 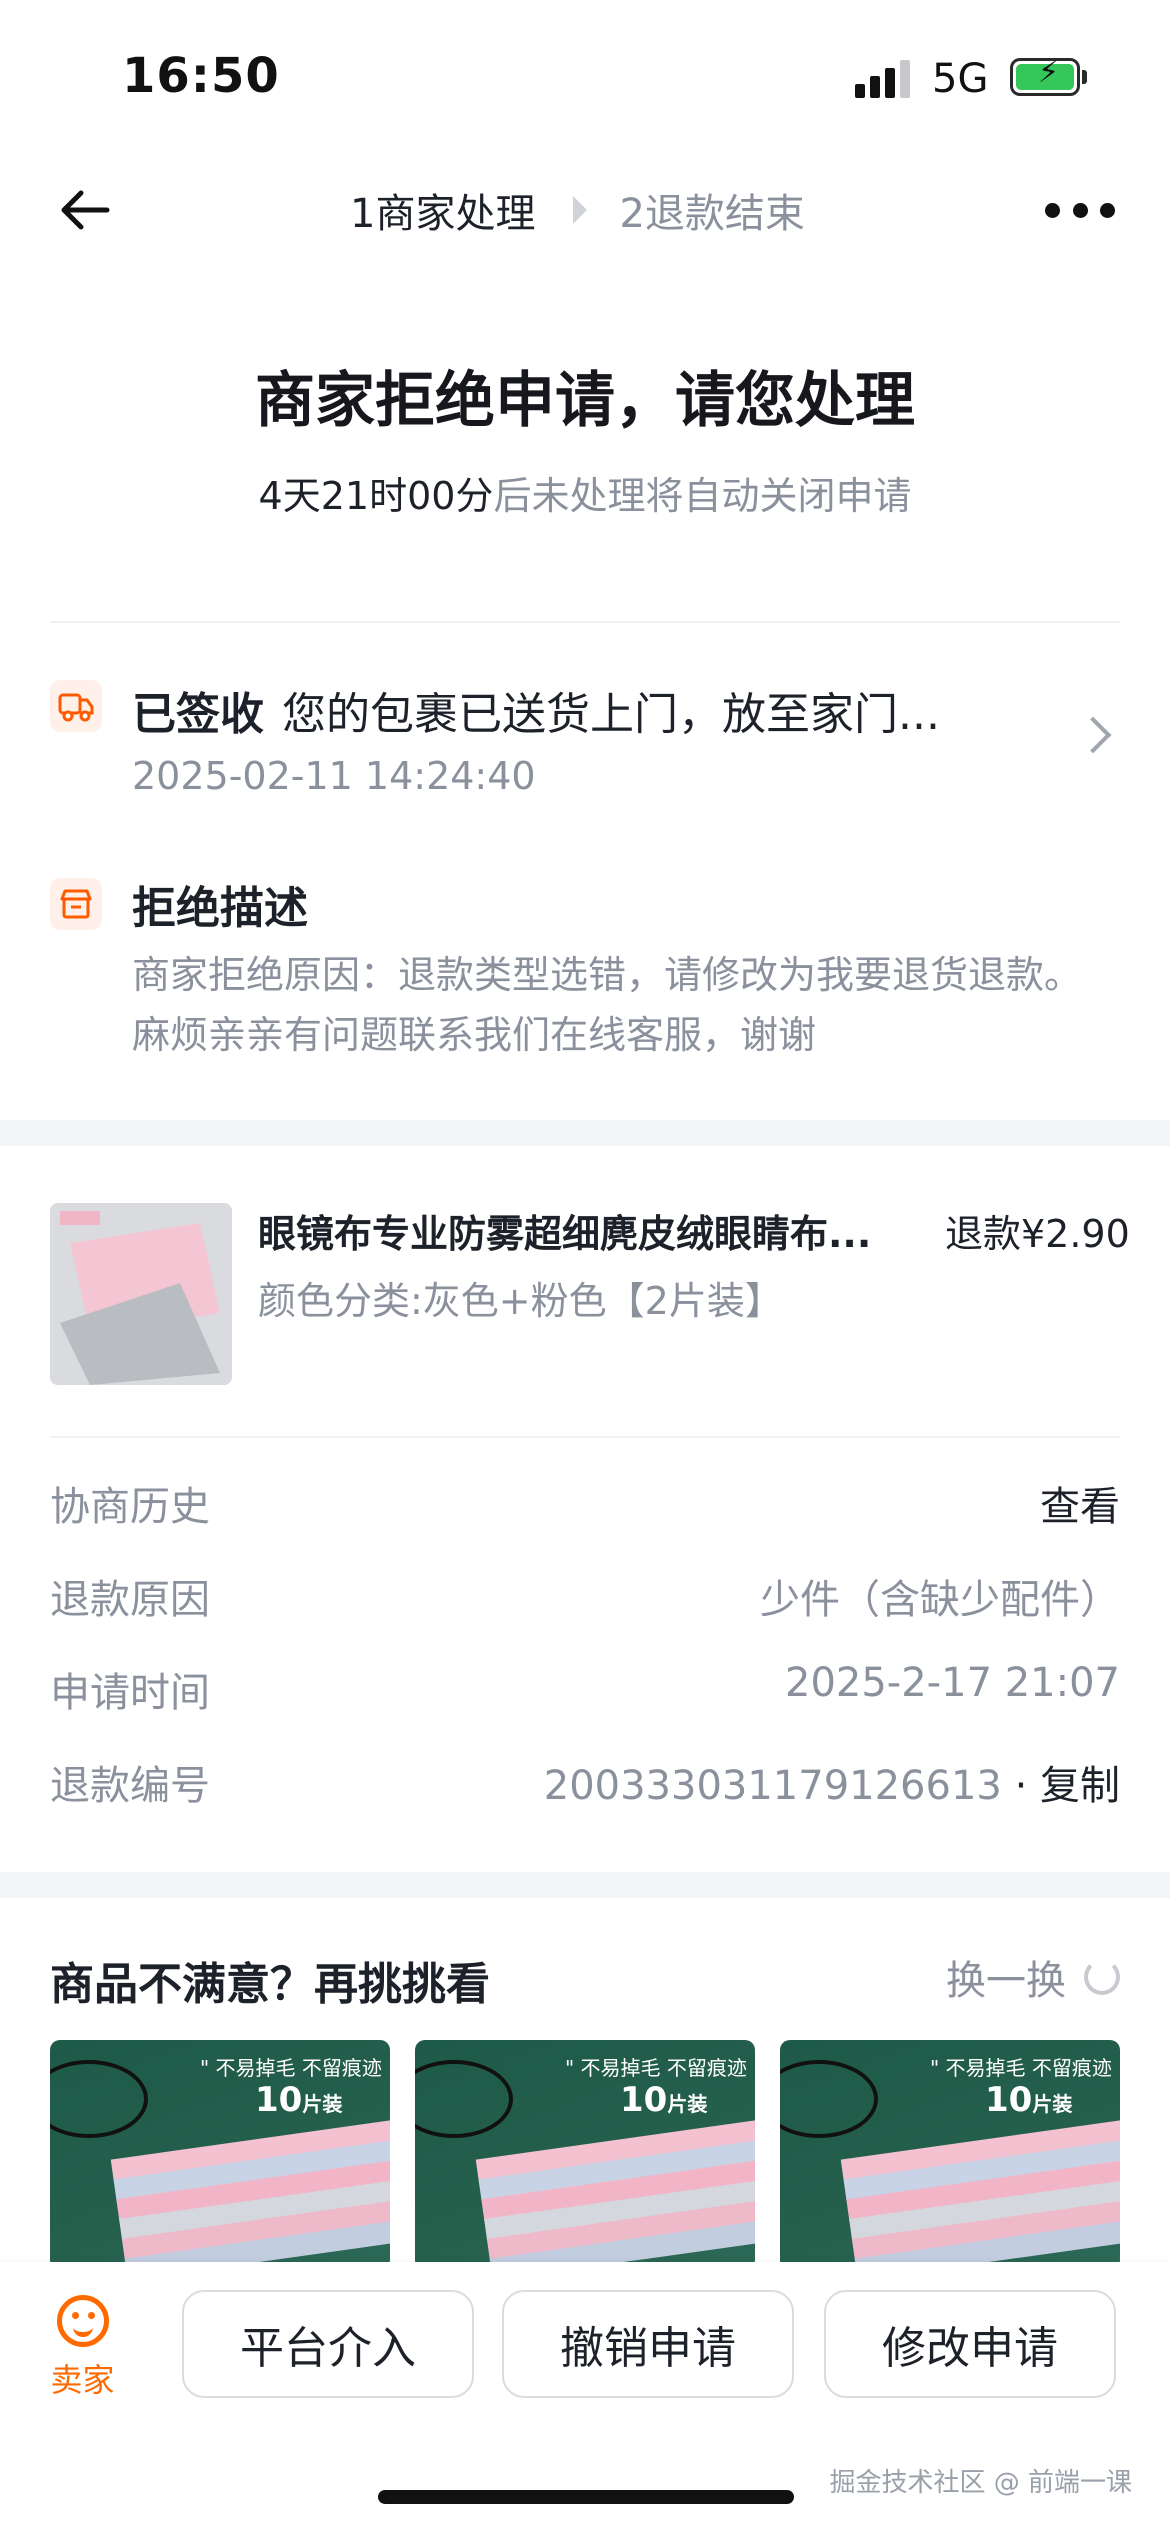 I want to click on signal-icon, so click(x=885, y=78).